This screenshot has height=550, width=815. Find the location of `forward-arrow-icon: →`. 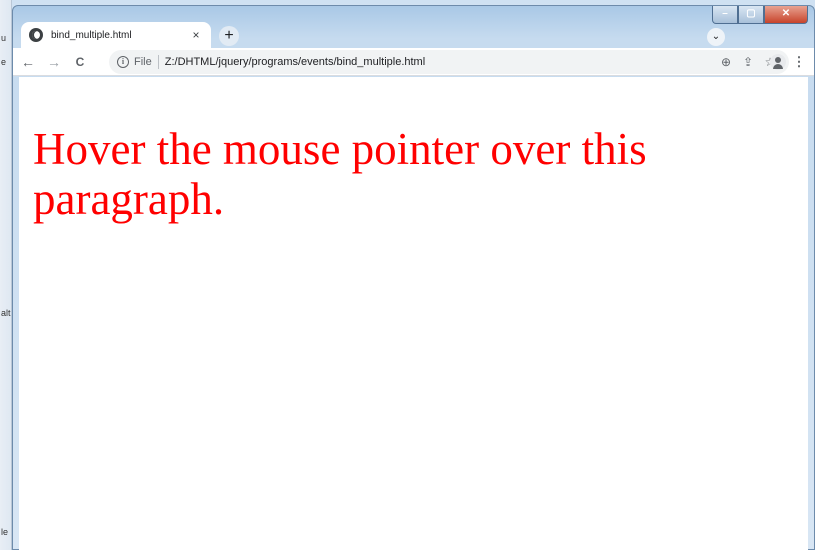

forward-arrow-icon: → is located at coordinates (54, 62).